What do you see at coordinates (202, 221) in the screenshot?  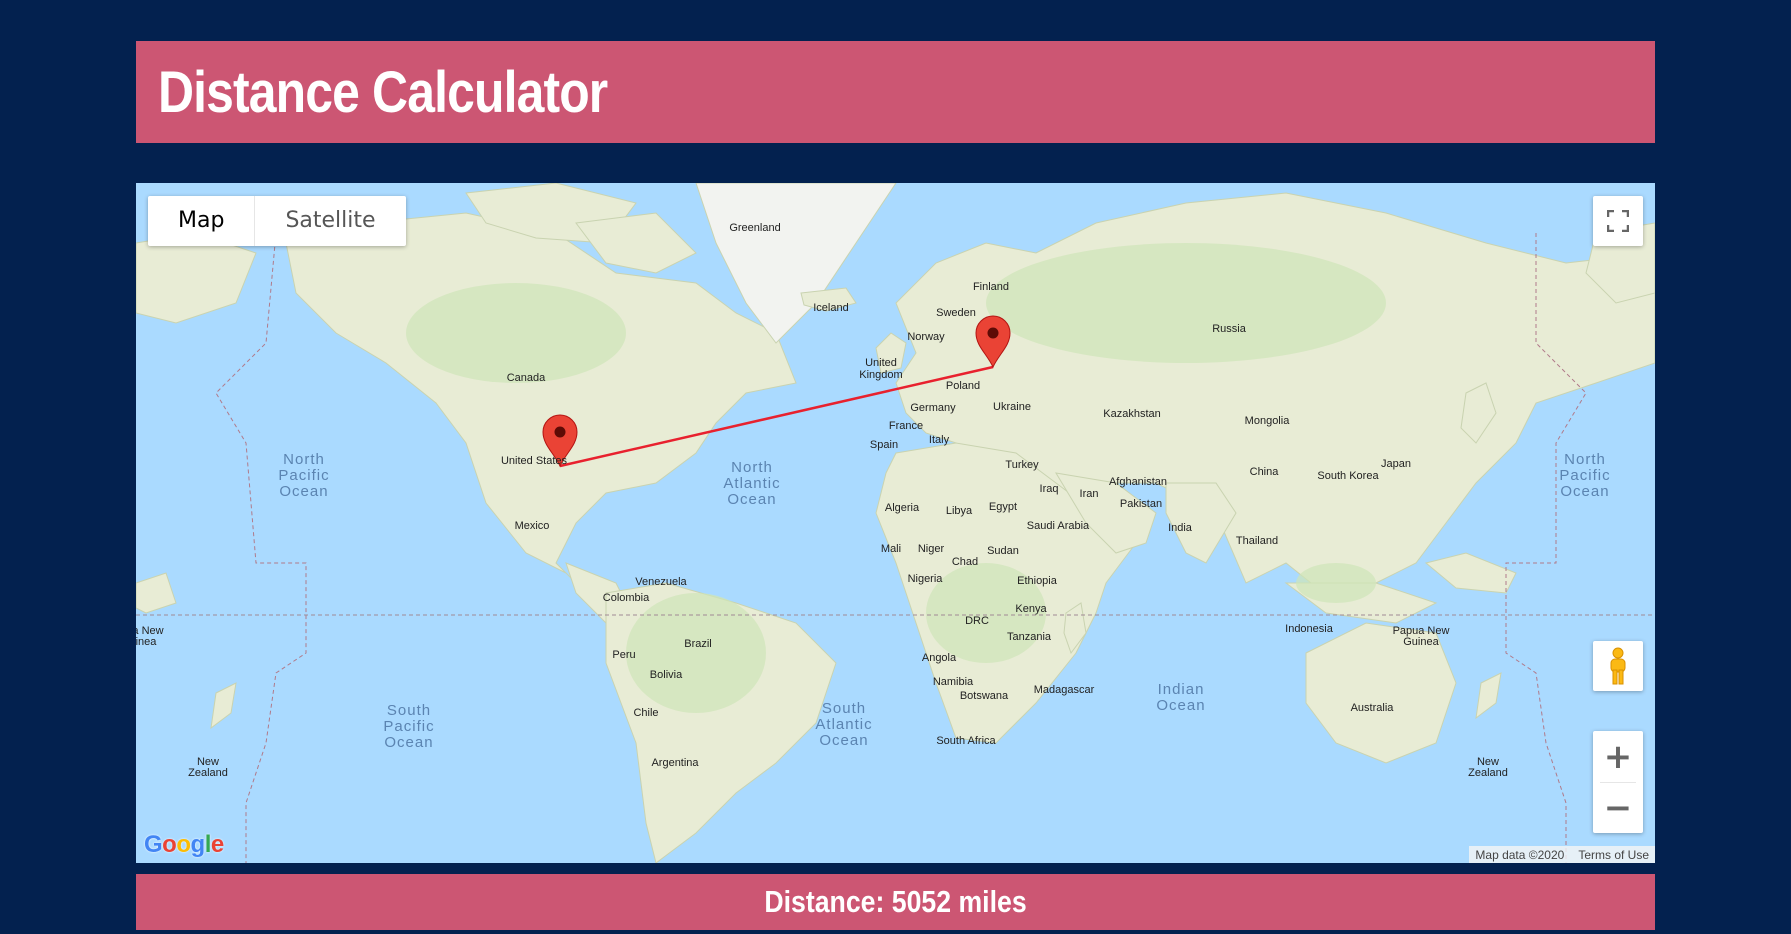 I see `map-type-map-button: Map` at bounding box center [202, 221].